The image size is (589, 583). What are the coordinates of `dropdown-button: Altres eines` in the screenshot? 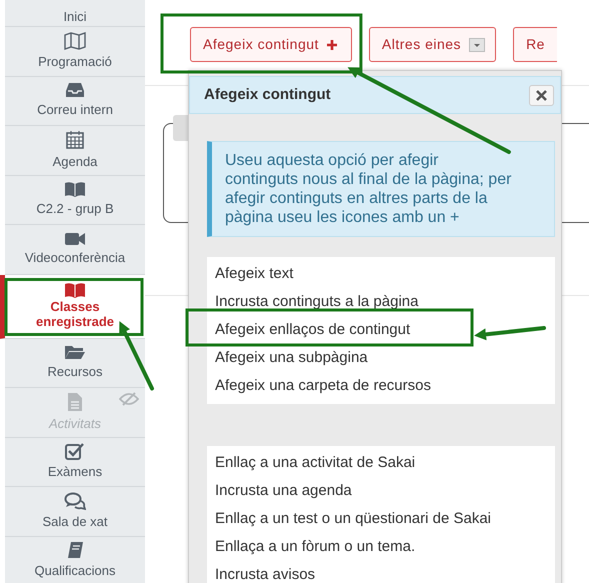 It's located at (432, 44).